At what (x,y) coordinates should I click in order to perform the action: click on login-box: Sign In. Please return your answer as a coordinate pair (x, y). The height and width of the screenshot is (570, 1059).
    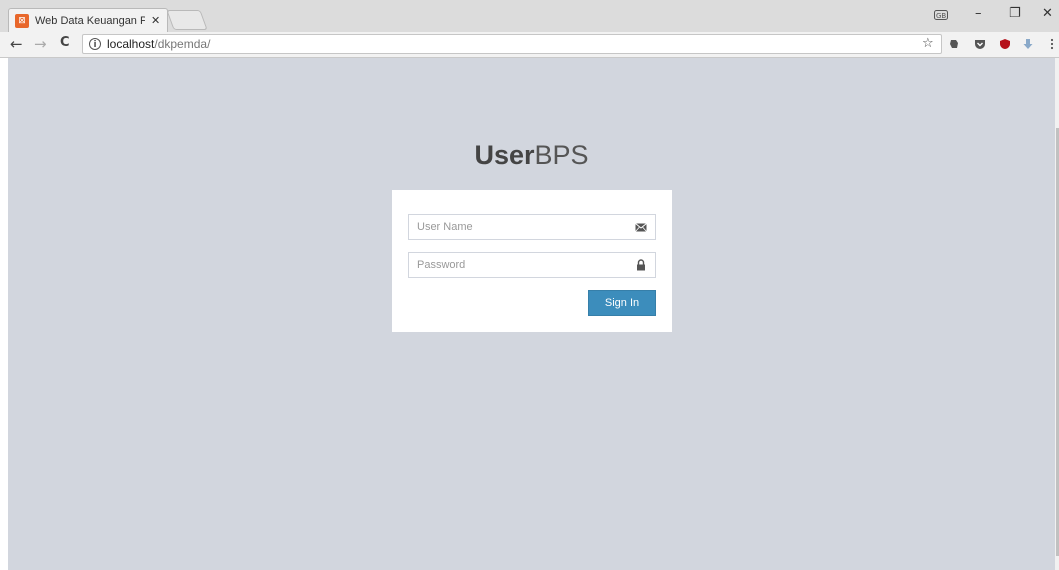
    Looking at the image, I should click on (532, 261).